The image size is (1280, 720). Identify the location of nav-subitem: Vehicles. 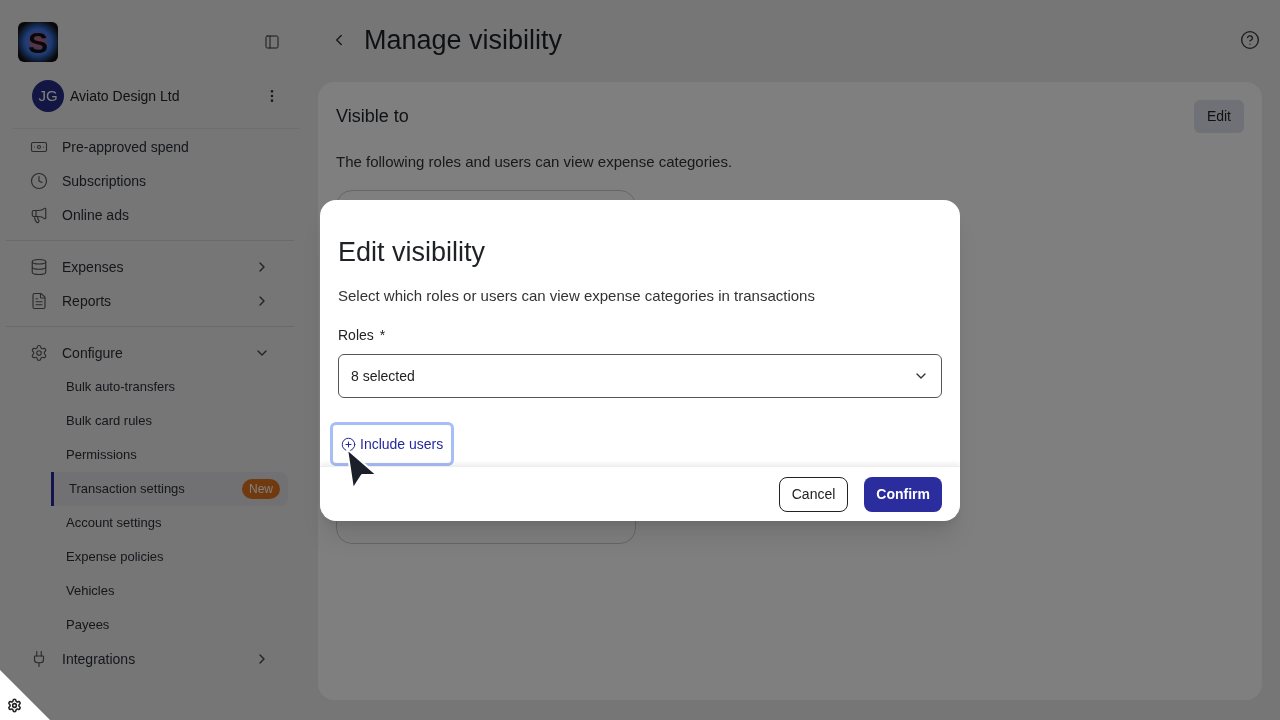
(169, 591).